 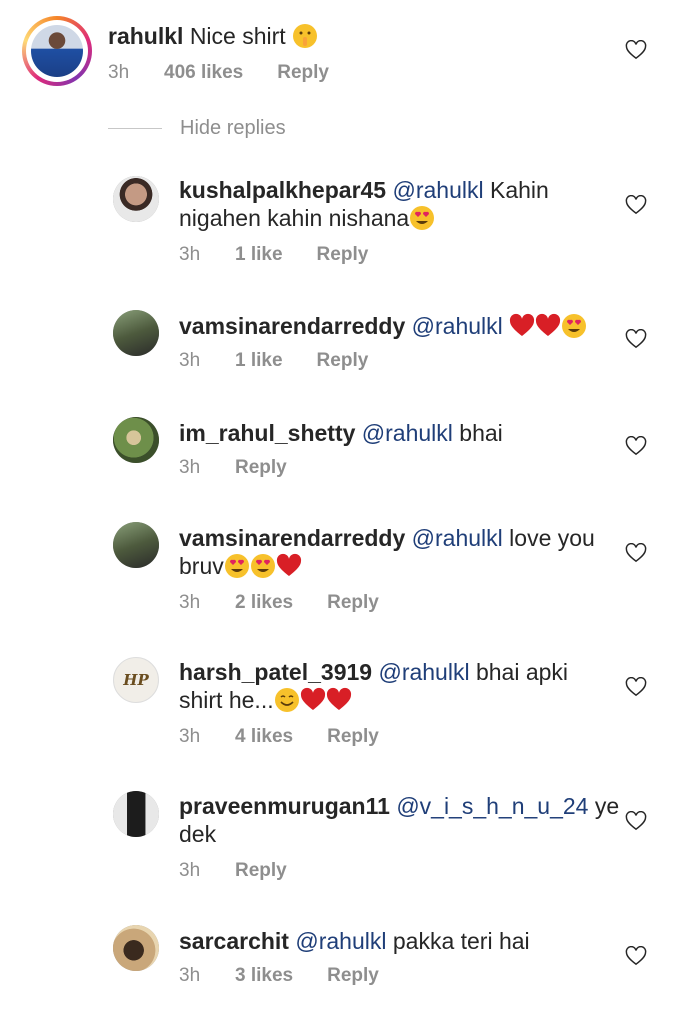 What do you see at coordinates (135, 128) in the screenshot?
I see `divider-line` at bounding box center [135, 128].